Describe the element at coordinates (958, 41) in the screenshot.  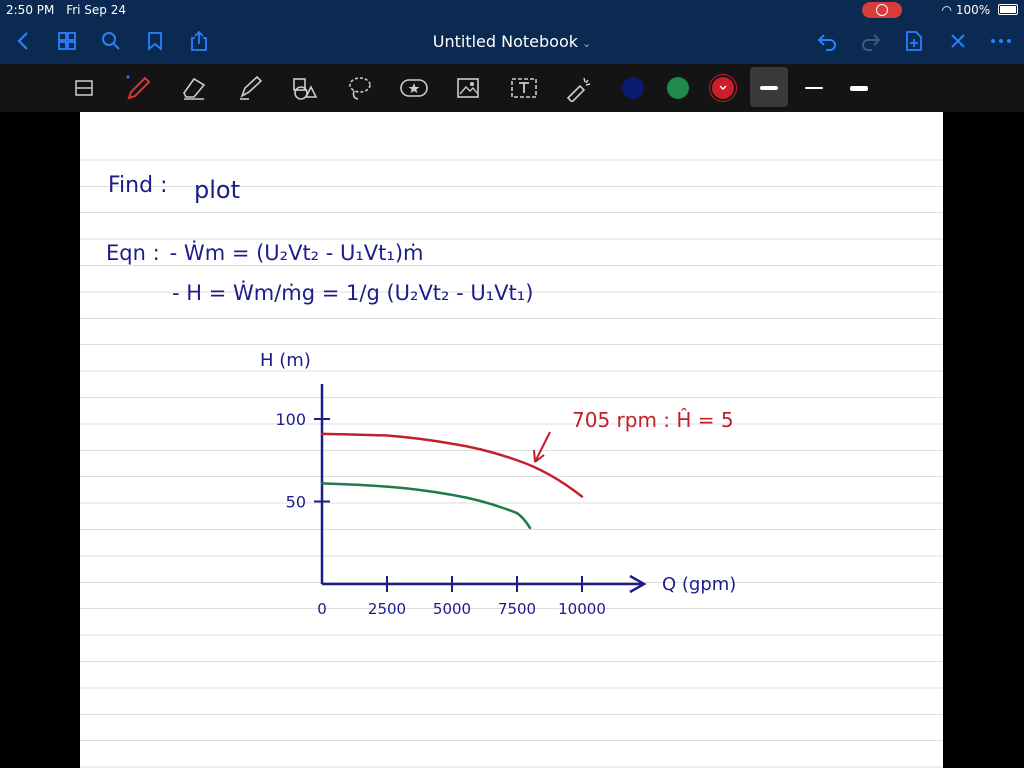
I see `close-icon` at that location.